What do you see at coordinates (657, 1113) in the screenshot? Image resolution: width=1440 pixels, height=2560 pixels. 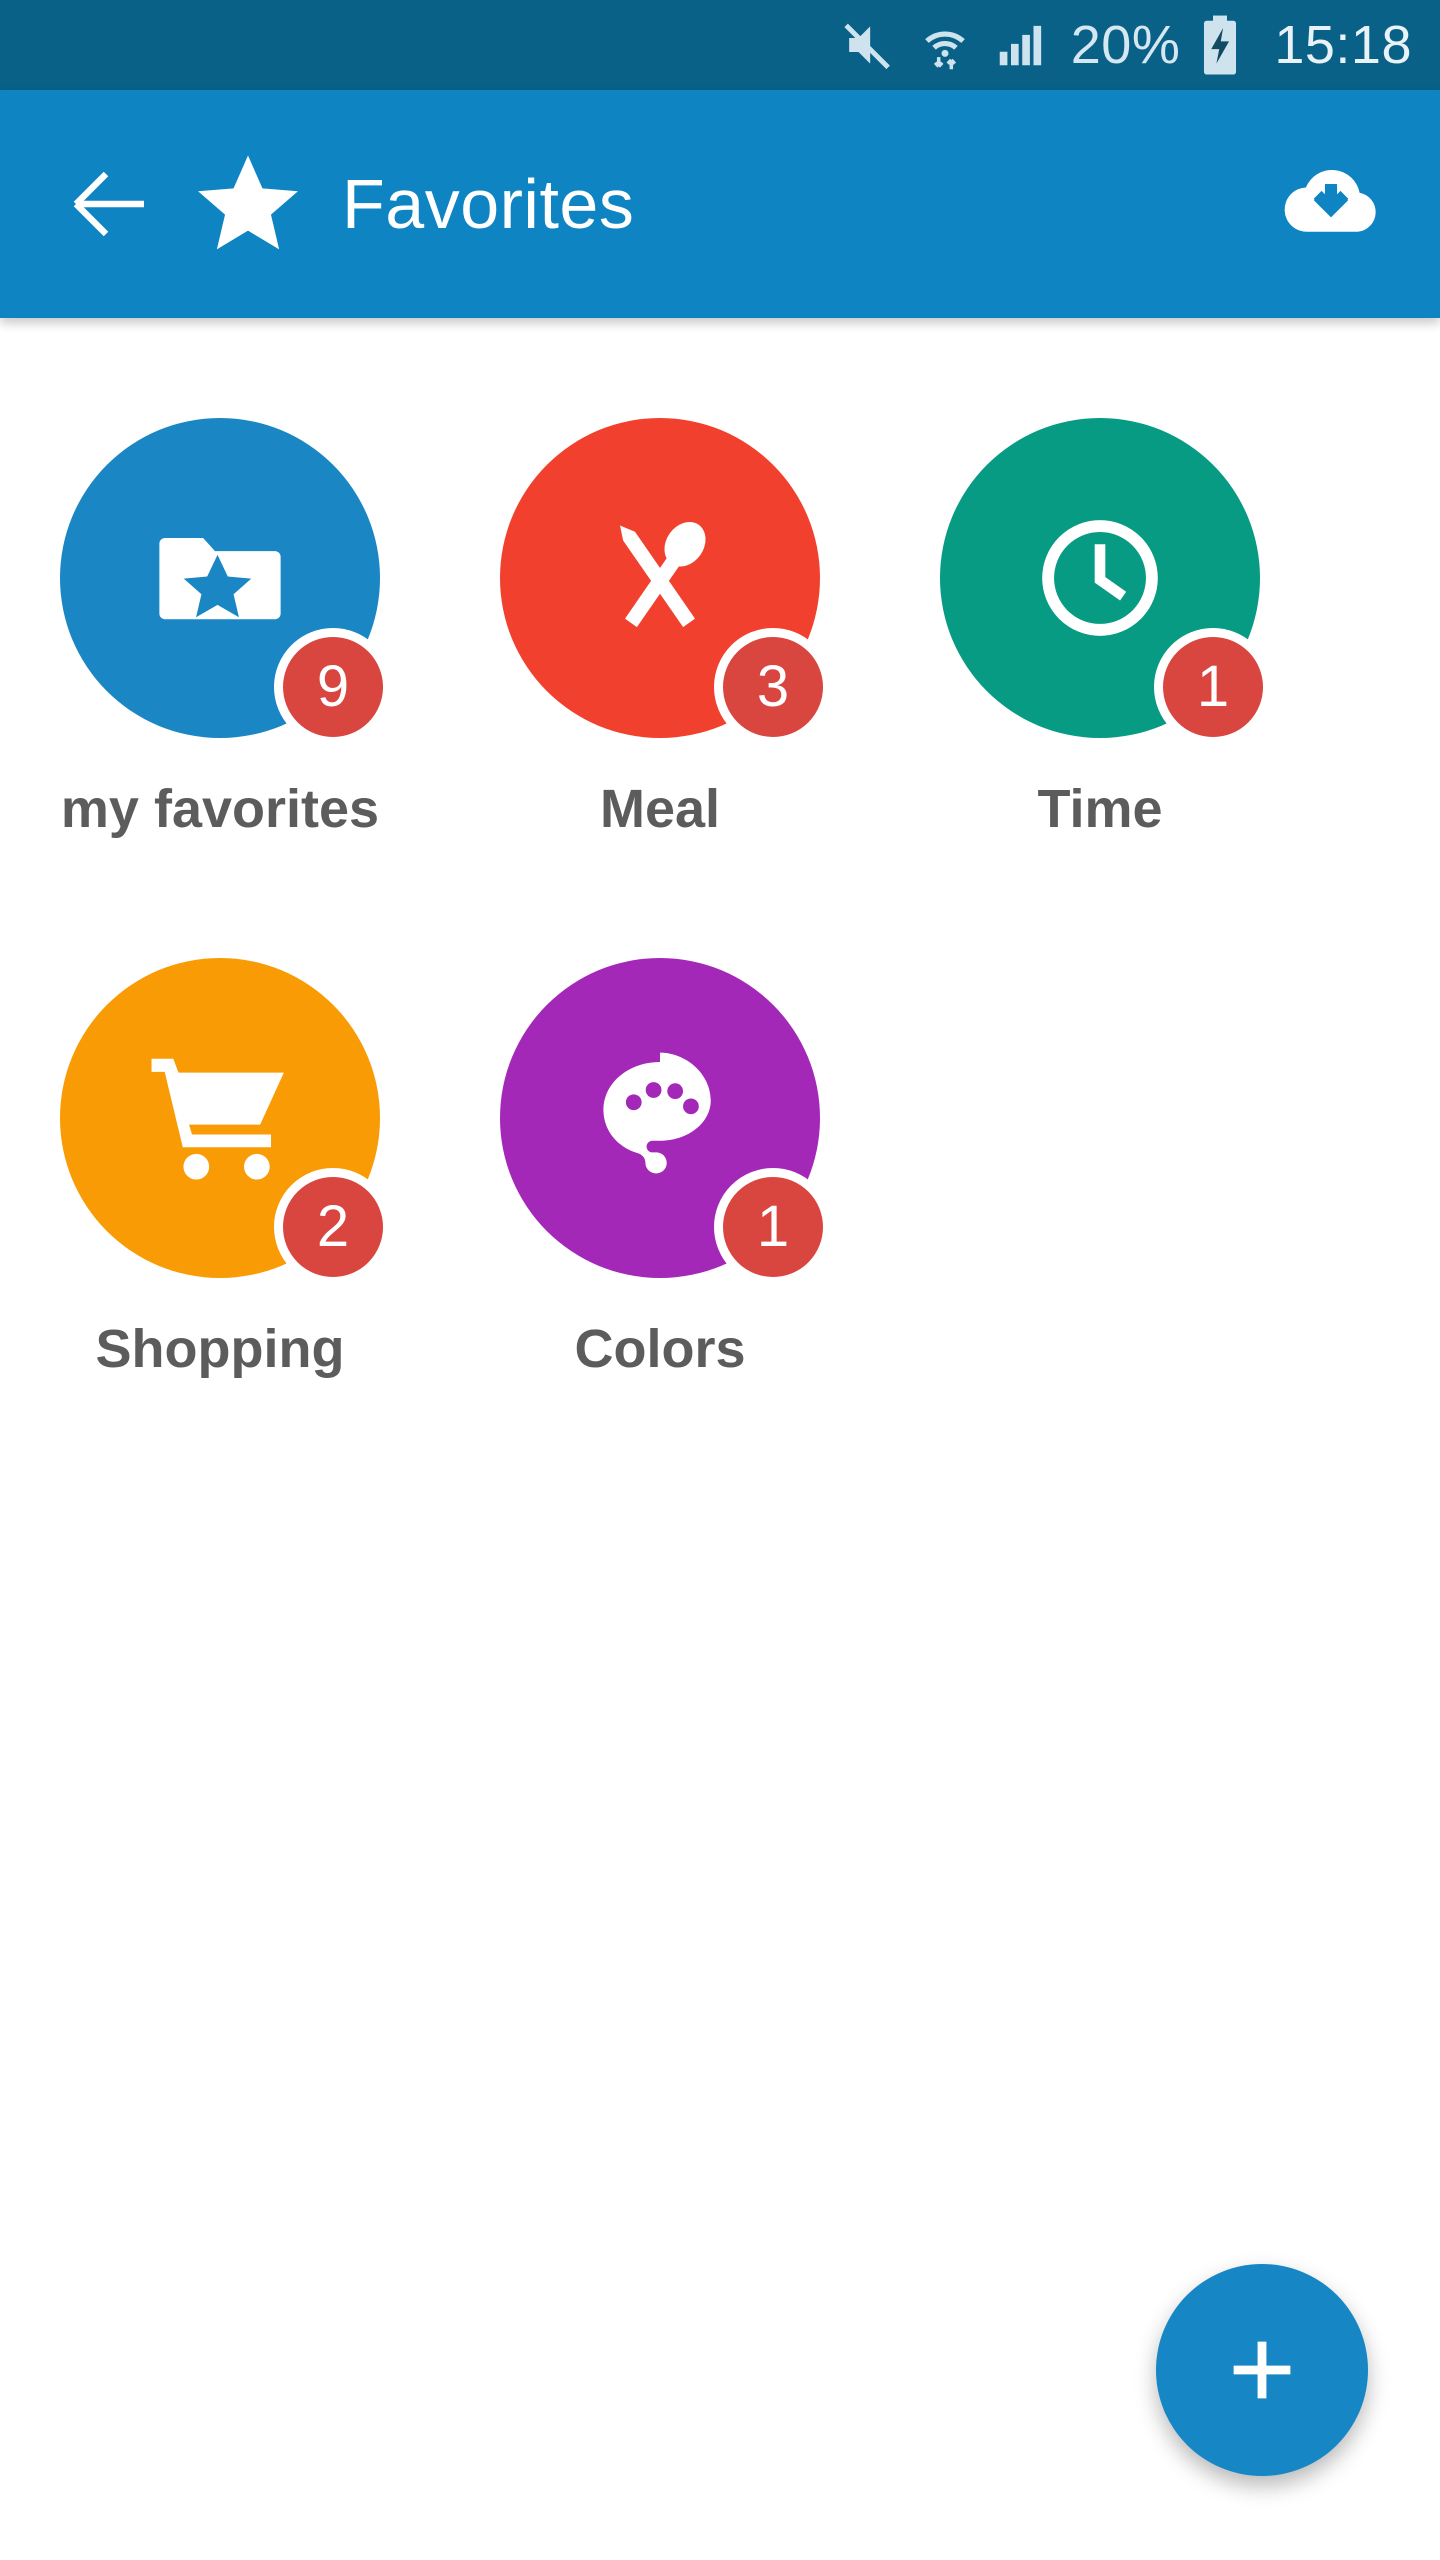 I see `palette-icon` at bounding box center [657, 1113].